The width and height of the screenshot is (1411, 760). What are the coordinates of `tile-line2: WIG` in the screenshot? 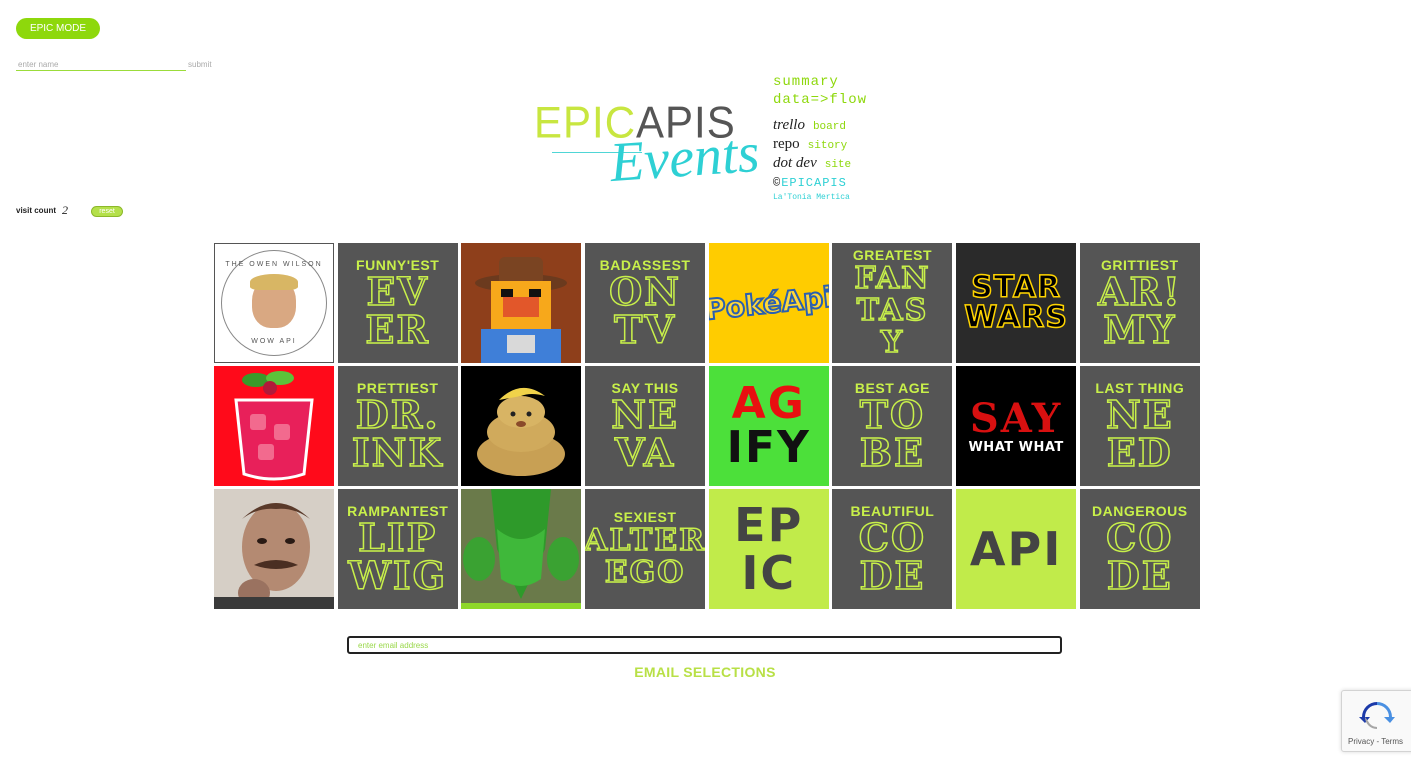 It's located at (397, 575).